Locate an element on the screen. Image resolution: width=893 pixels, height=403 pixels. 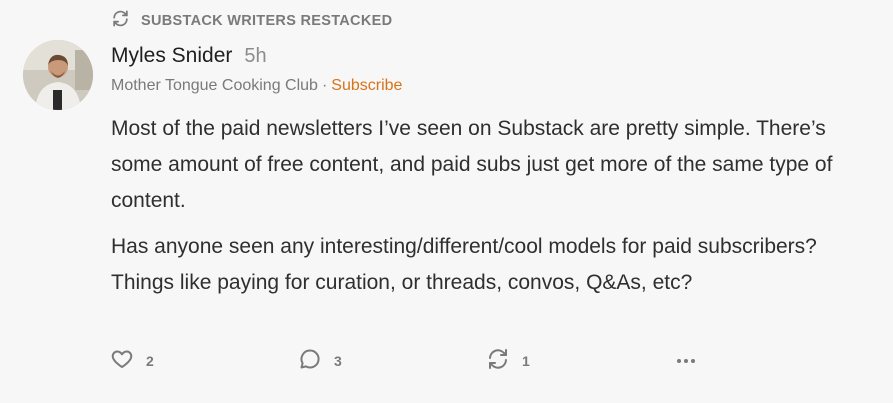
avatar is located at coordinates (58, 75).